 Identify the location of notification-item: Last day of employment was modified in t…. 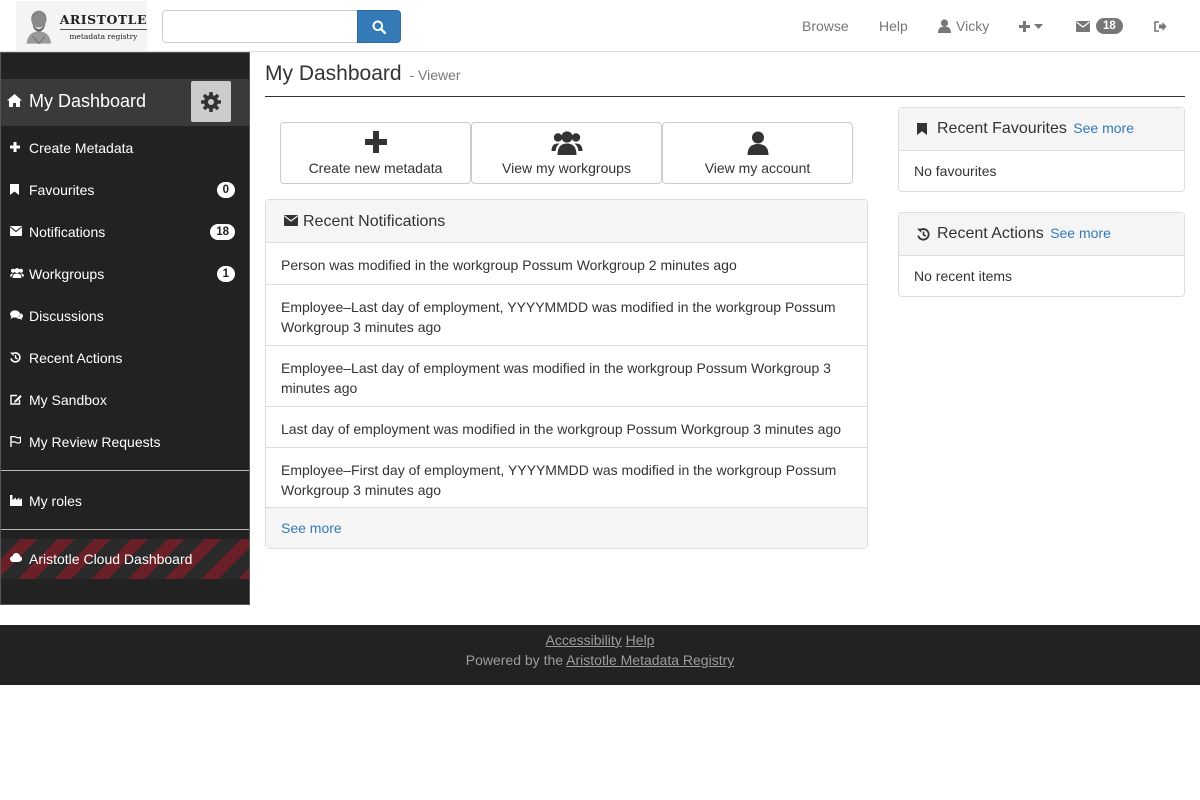
(566, 426).